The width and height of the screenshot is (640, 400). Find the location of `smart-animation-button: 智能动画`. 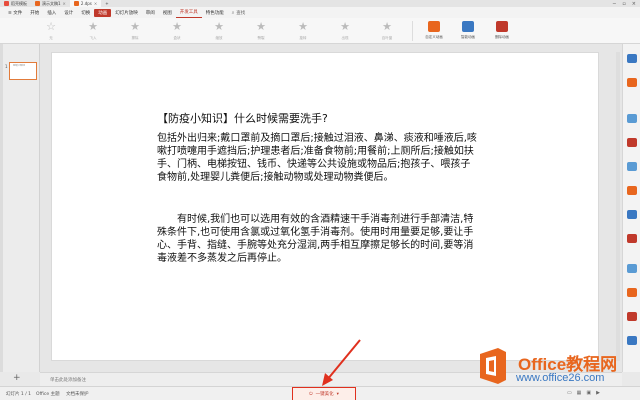

smart-animation-button: 智能动画 is located at coordinates (468, 30).